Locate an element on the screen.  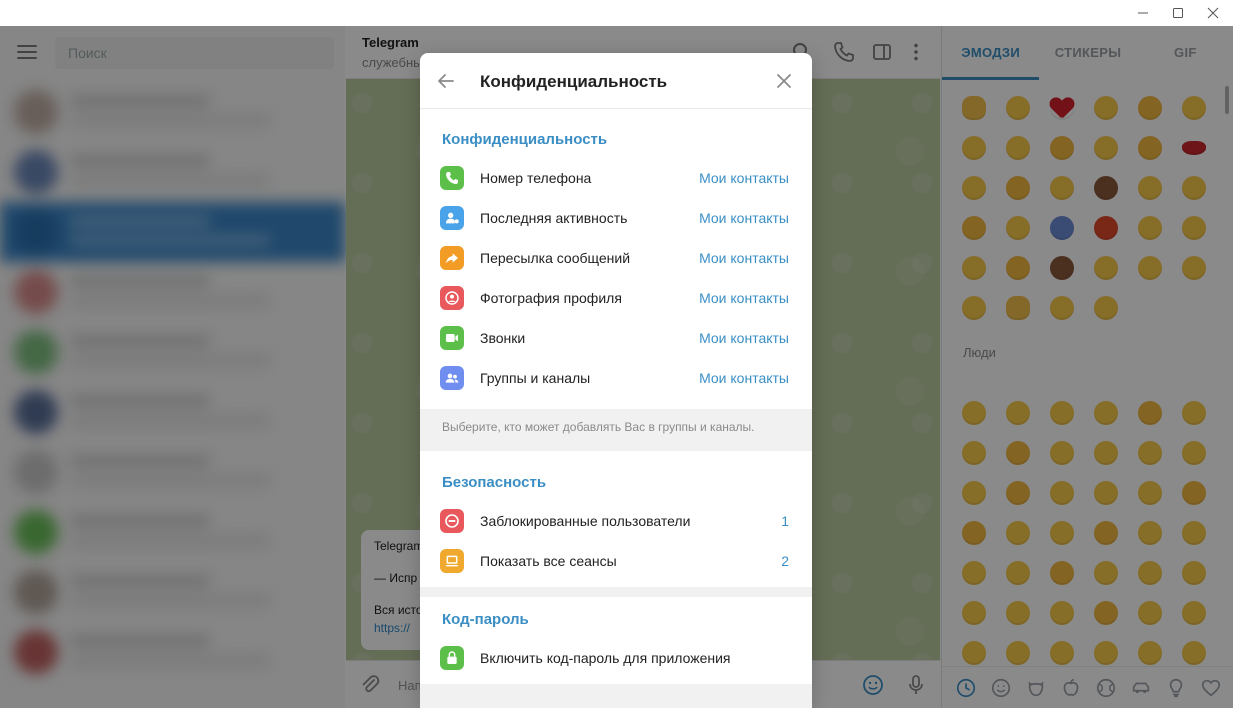
privacy-item-label: Фотография профиля is located at coordinates (551, 298).